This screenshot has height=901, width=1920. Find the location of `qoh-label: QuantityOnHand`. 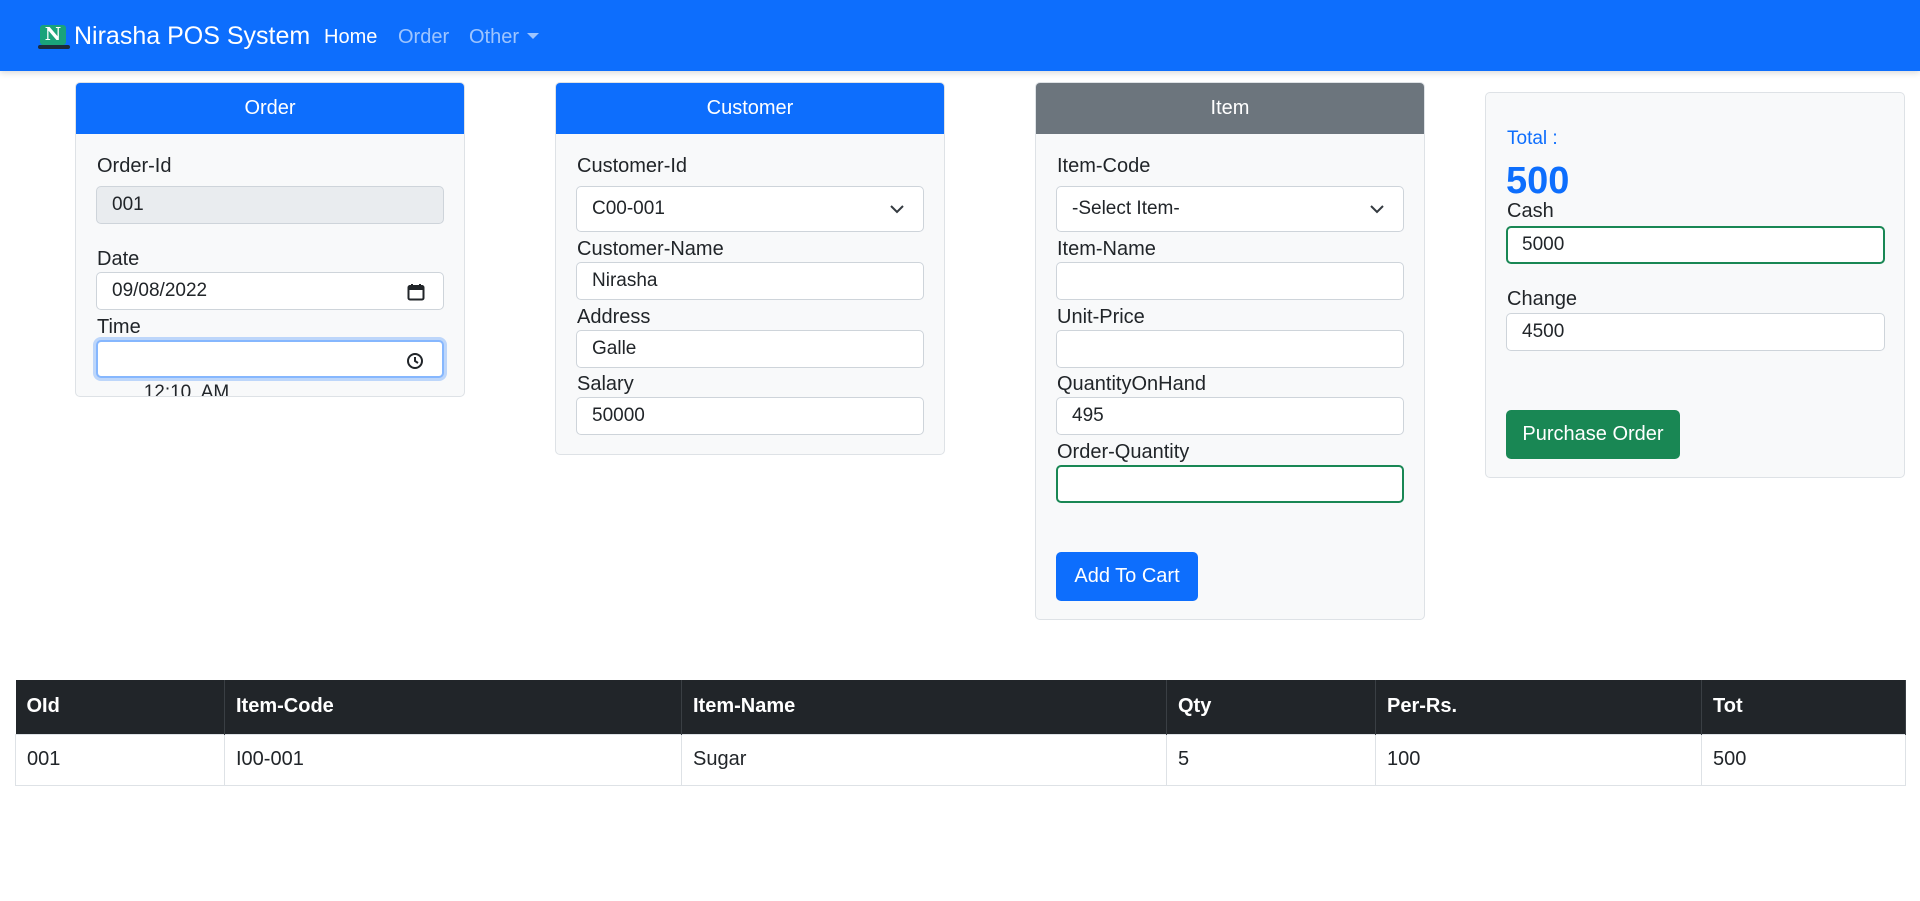

qoh-label: QuantityOnHand is located at coordinates (1131, 384).